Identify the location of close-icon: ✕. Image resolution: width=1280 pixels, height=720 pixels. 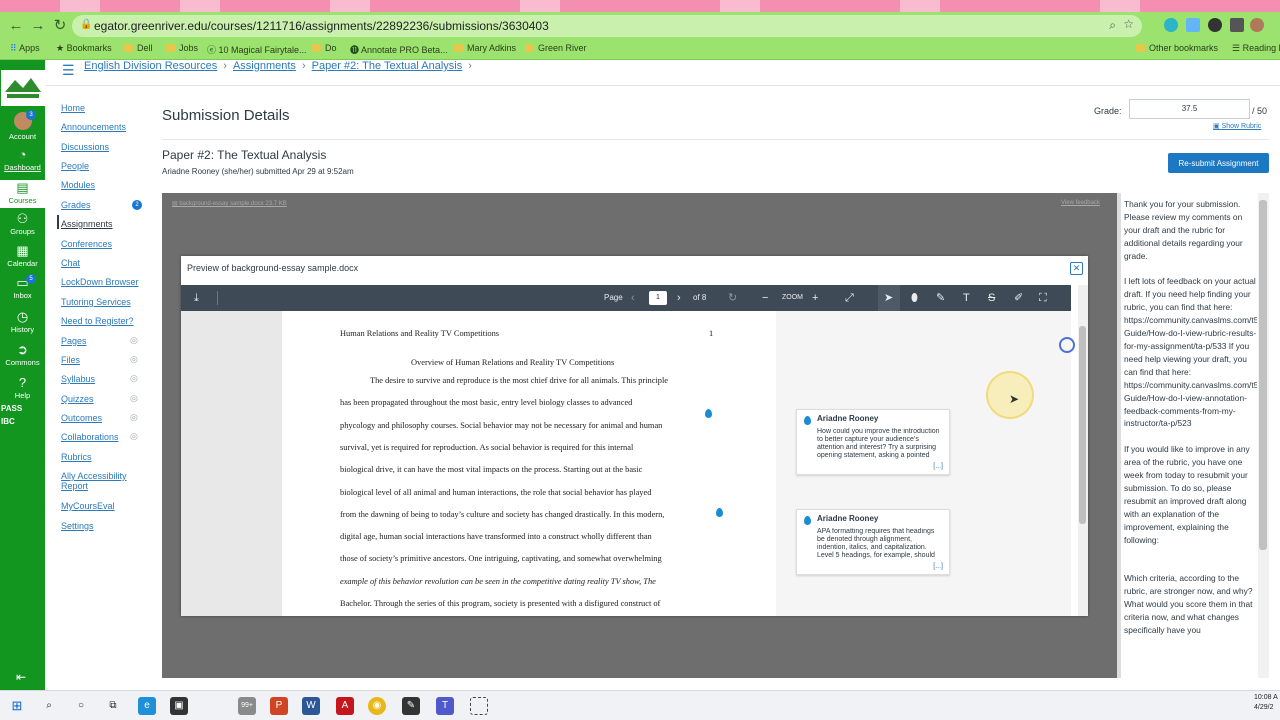
(1076, 268).